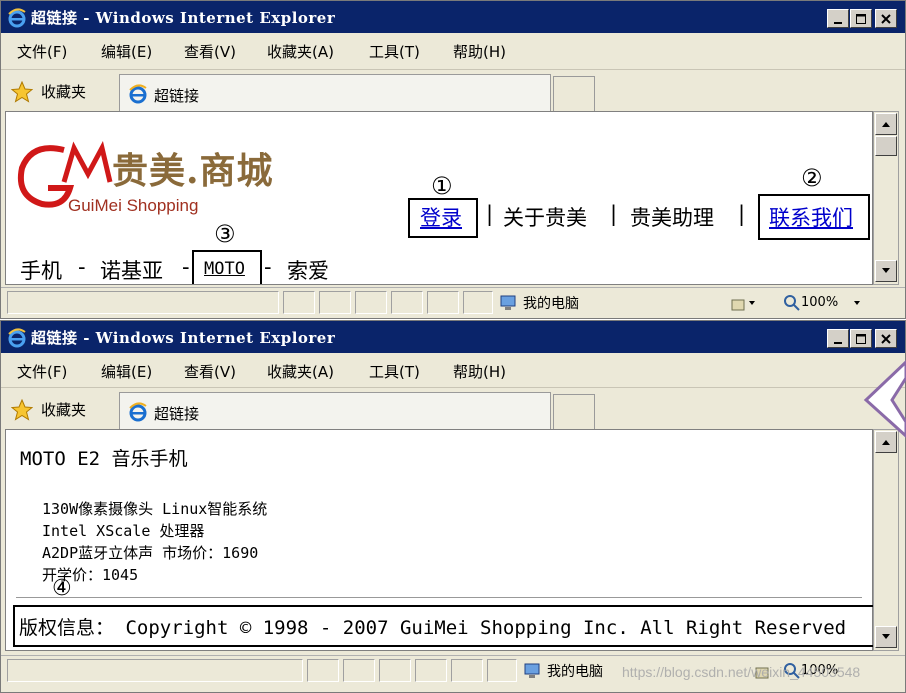 The image size is (906, 693). What do you see at coordinates (439, 597) in the screenshot?
I see `divider` at bounding box center [439, 597].